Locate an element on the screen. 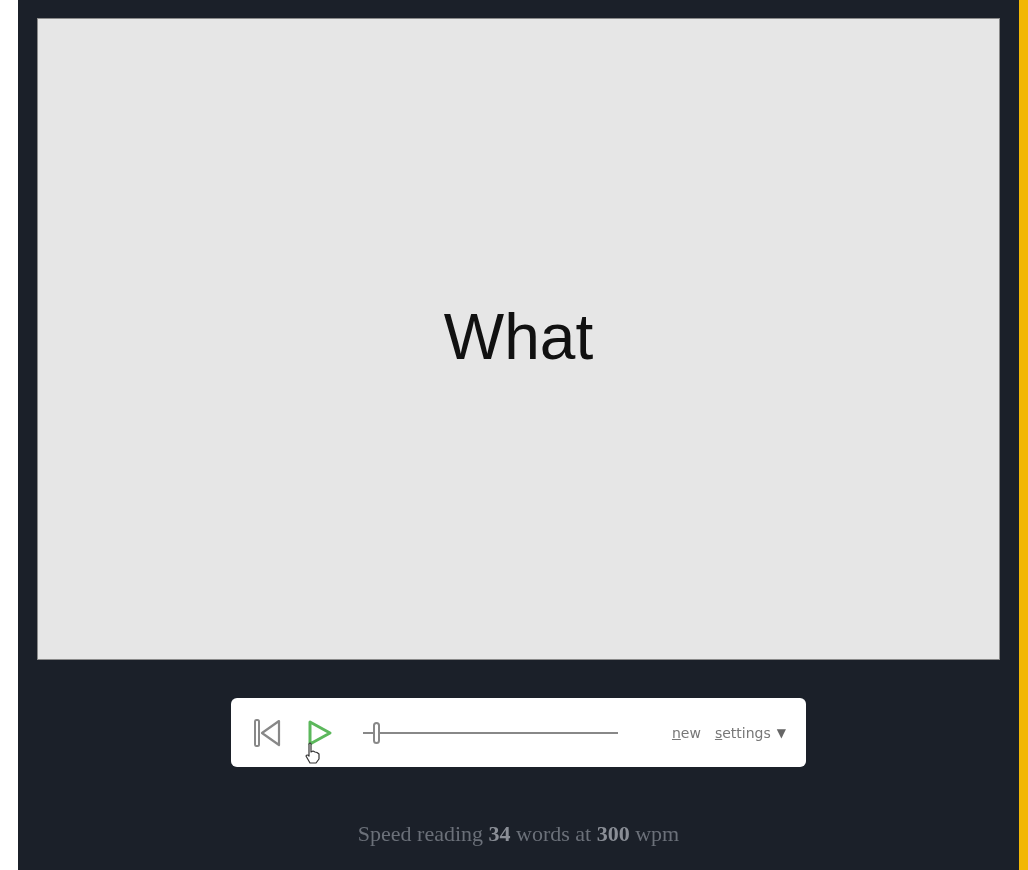 The height and width of the screenshot is (870, 1028). skip-back-icon is located at coordinates (267, 732).